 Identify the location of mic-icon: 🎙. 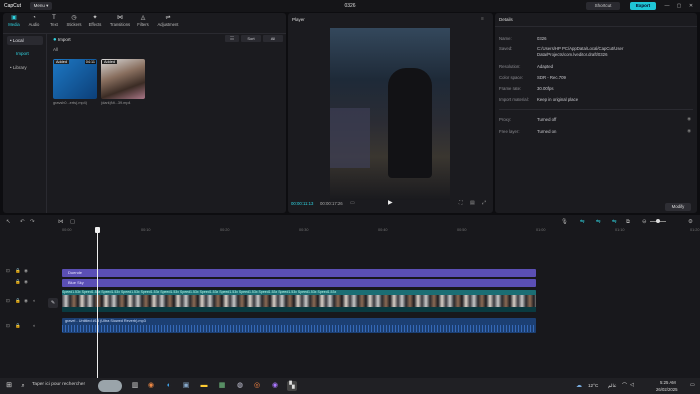
(564, 222).